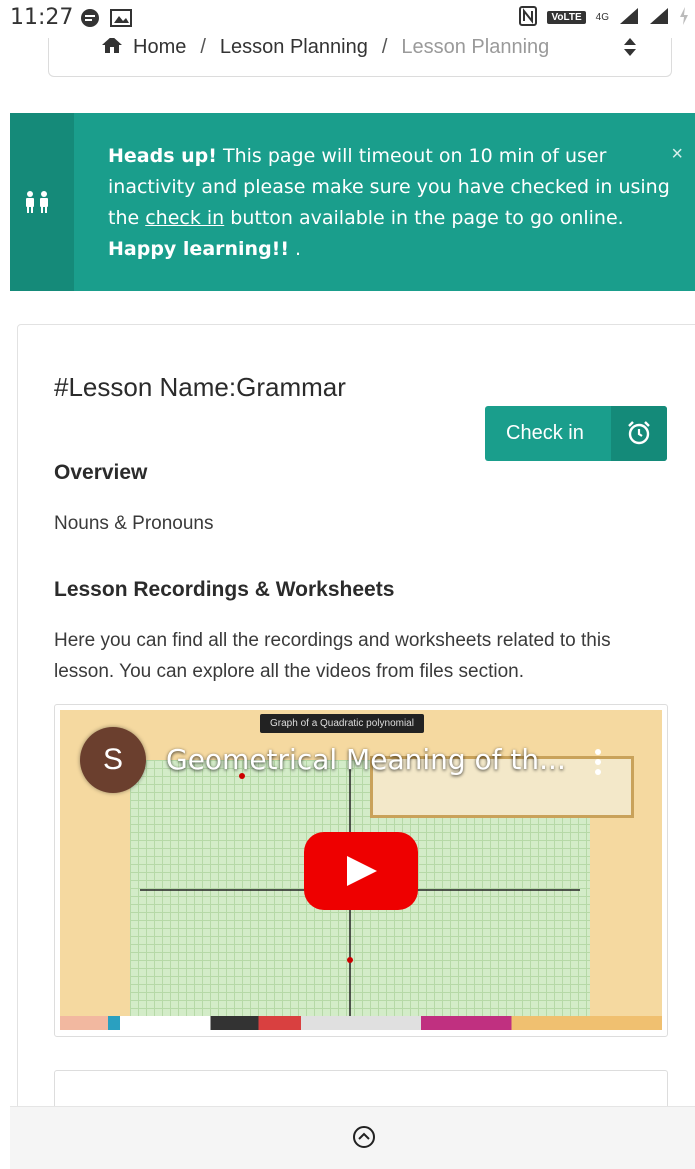  Describe the element at coordinates (598, 764) in the screenshot. I see `more-vertical-icon` at that location.